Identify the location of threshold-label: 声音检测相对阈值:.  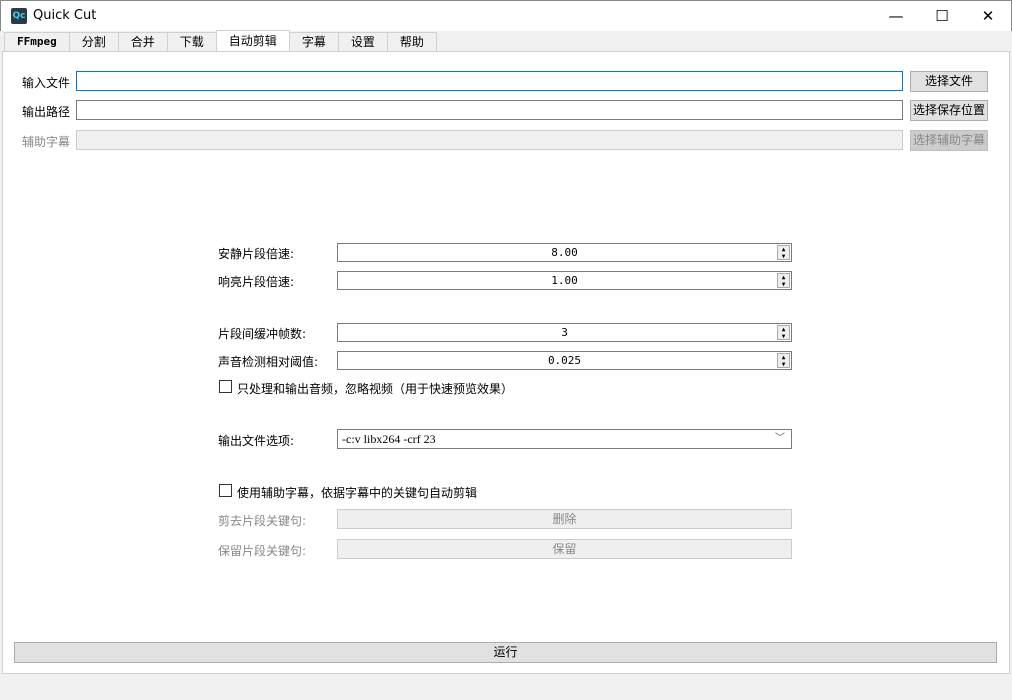
(268, 362).